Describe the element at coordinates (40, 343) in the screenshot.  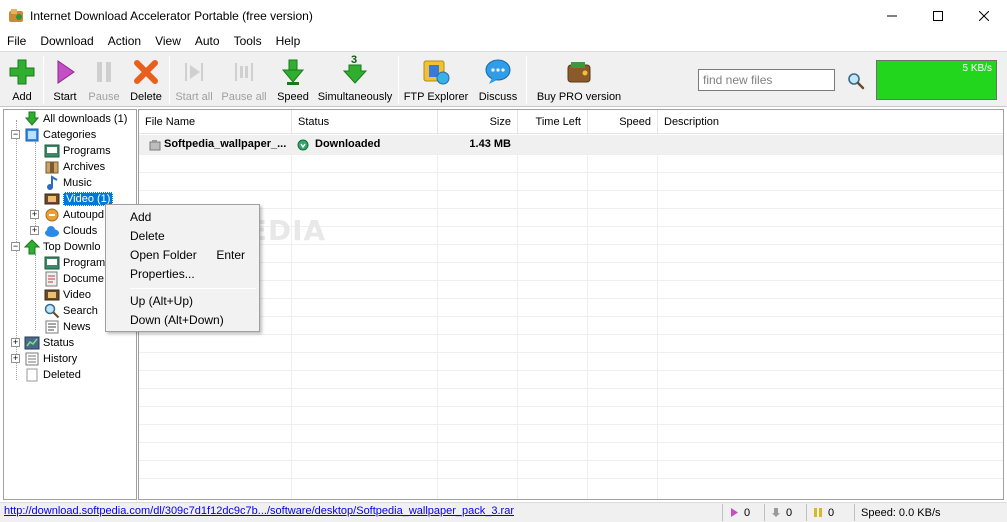
I see `tree-status: + Status` at that location.